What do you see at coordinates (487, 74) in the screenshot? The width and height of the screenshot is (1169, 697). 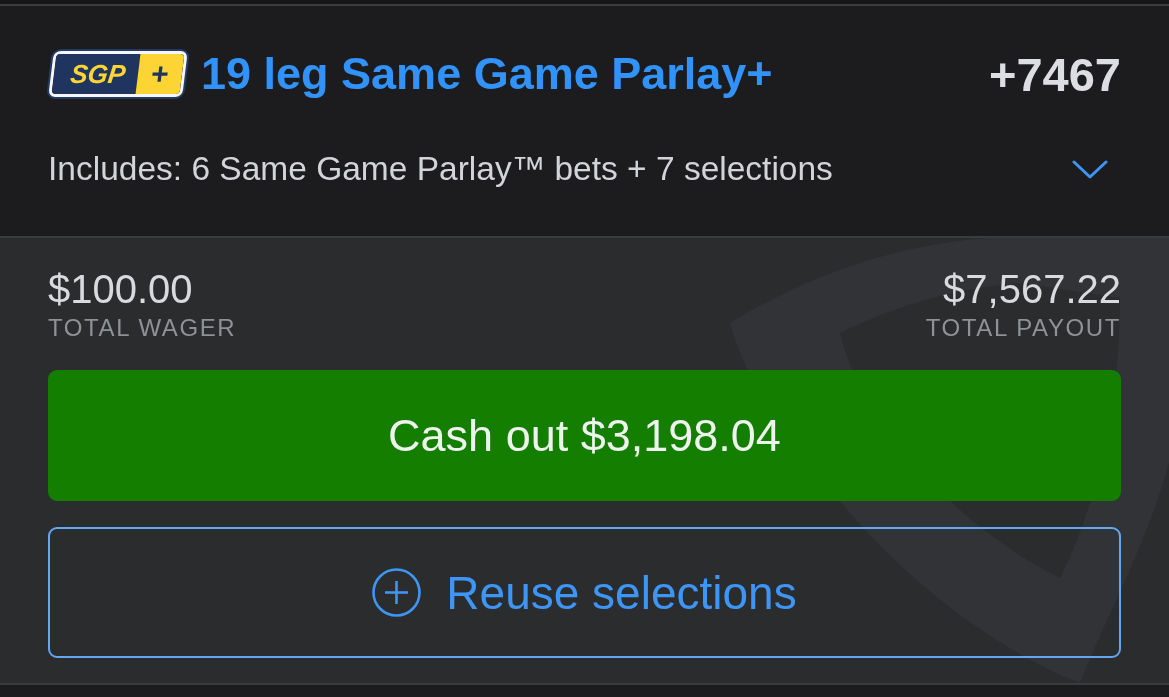 I see `parlay-title: 19 leg Same Game Parlay+` at bounding box center [487, 74].